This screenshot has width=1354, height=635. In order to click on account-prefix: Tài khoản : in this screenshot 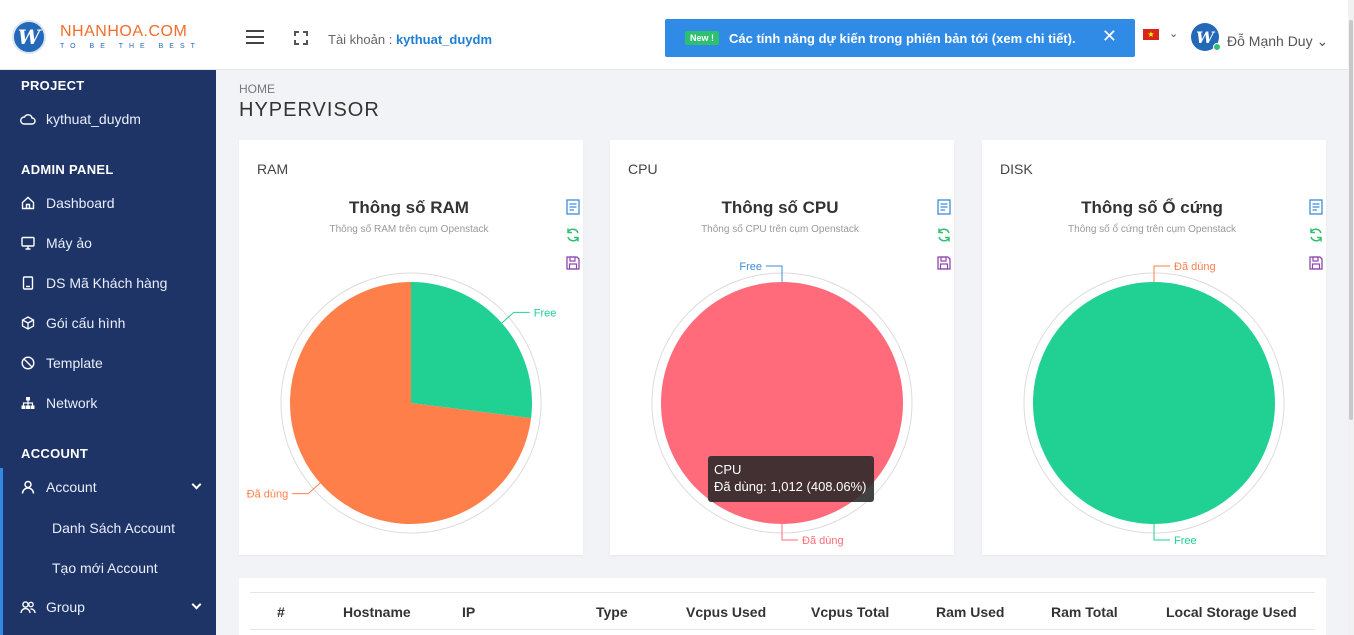, I will do `click(360, 39)`.